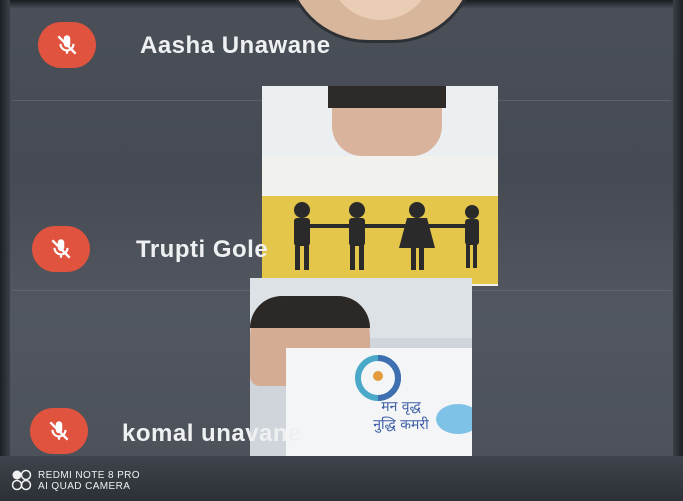 This screenshot has height=501, width=683. What do you see at coordinates (386, 236) in the screenshot?
I see `paper-chain-people-drawing` at bounding box center [386, 236].